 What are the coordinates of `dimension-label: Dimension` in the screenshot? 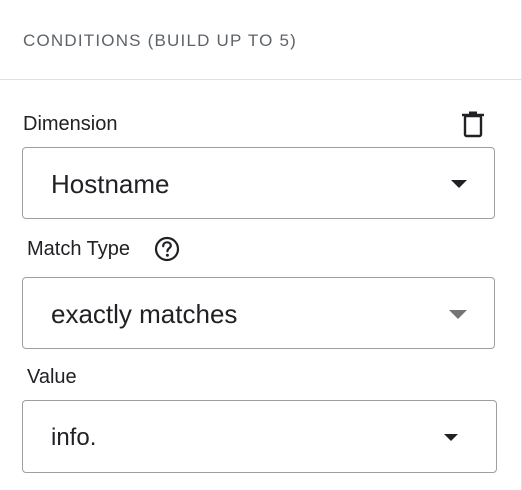 It's located at (70, 124).